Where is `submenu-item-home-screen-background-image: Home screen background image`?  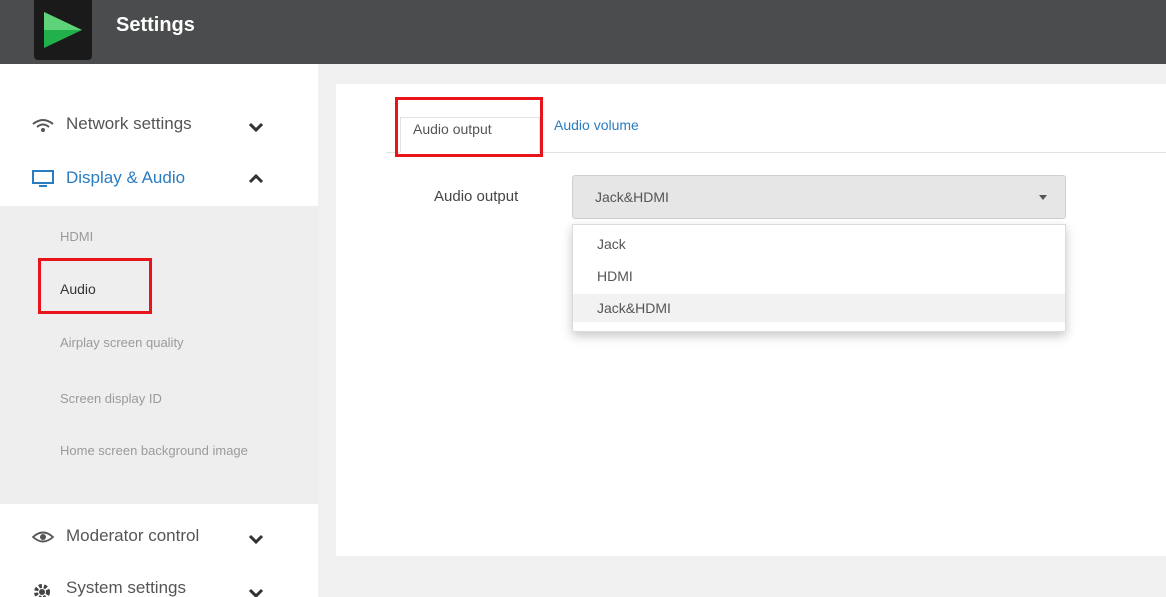
submenu-item-home-screen-background-image: Home screen background image is located at coordinates (165, 451).